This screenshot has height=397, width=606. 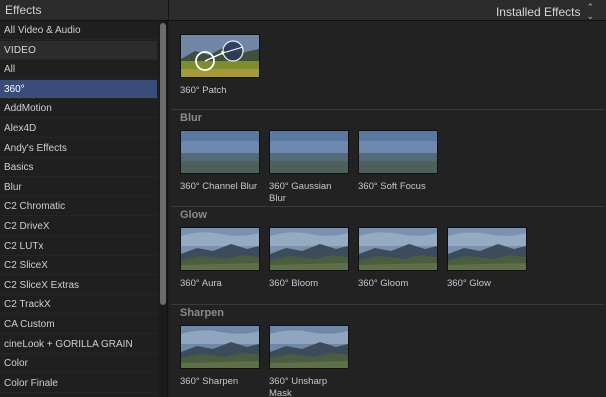 I want to click on sidebar-item-c2-chromatic: C2 Chromatic, so click(x=78, y=207).